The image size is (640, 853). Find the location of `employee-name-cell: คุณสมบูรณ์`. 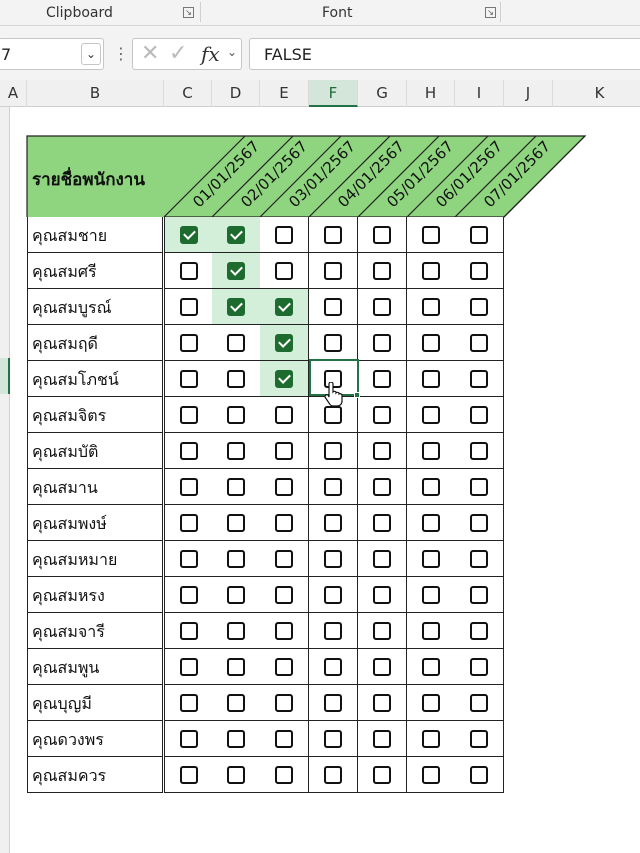

employee-name-cell: คุณสมบูรณ์ is located at coordinates (95, 307).